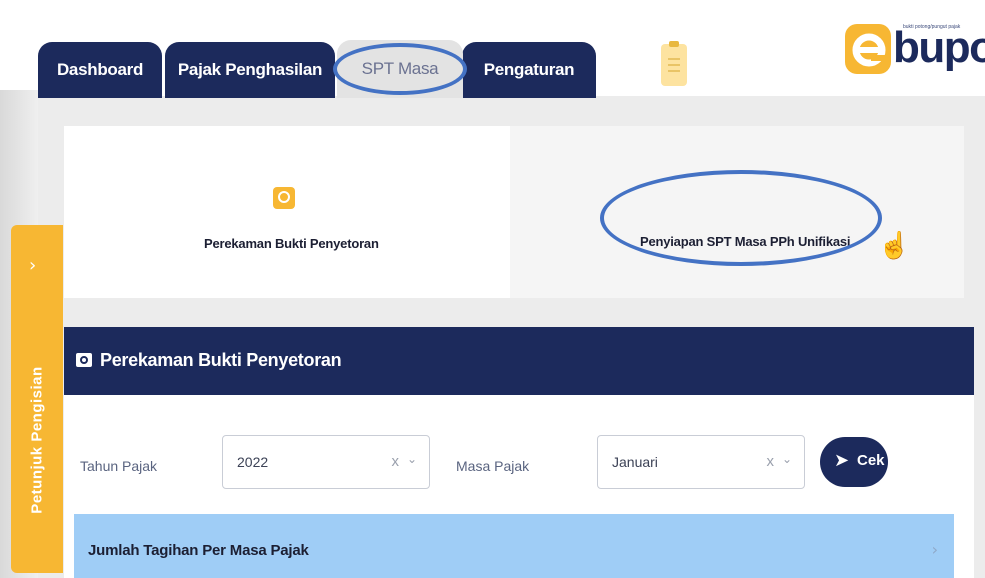 The height and width of the screenshot is (578, 985). Describe the element at coordinates (493, 466) in the screenshot. I see `masa-pajak-label: Masa Pajak` at that location.